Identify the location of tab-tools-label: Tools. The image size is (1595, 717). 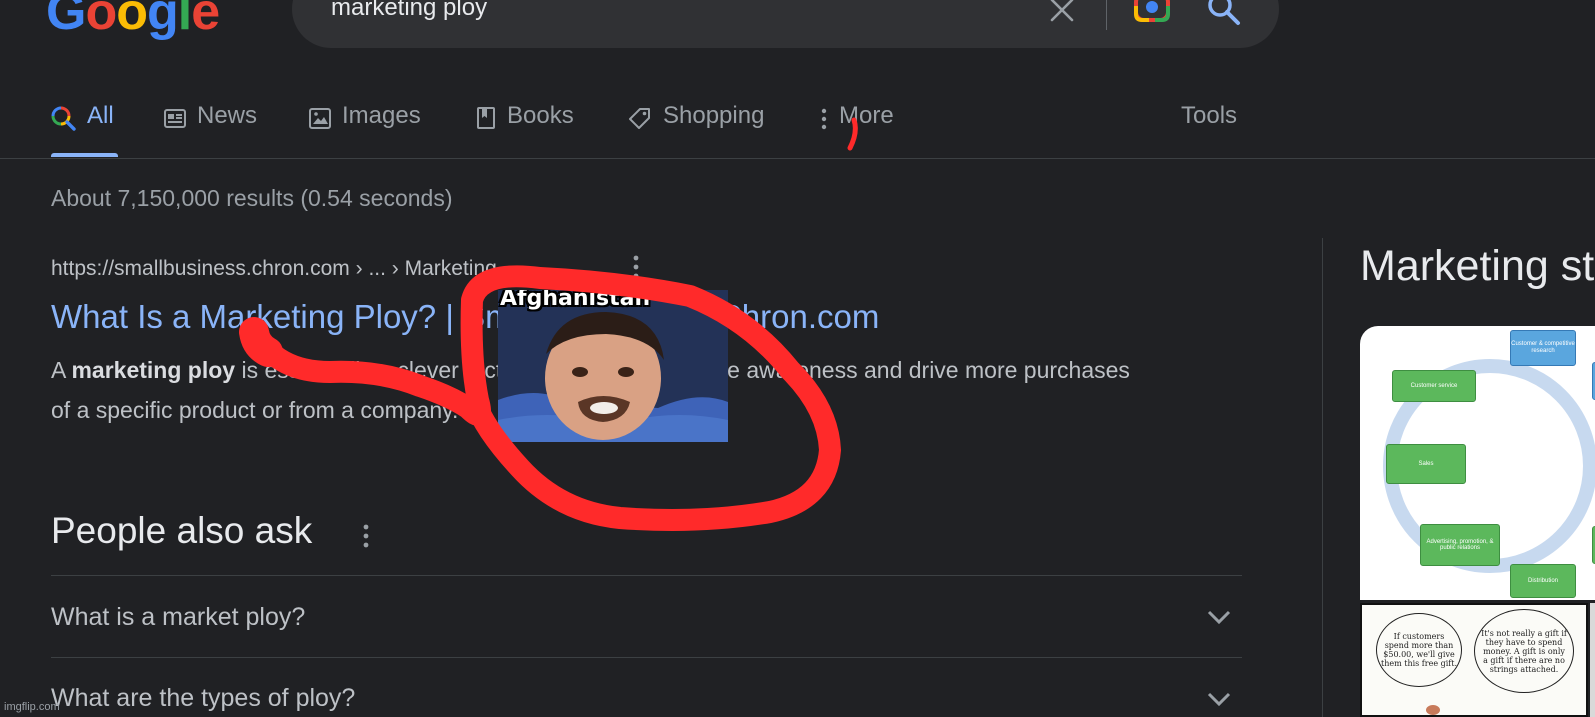
(1209, 115).